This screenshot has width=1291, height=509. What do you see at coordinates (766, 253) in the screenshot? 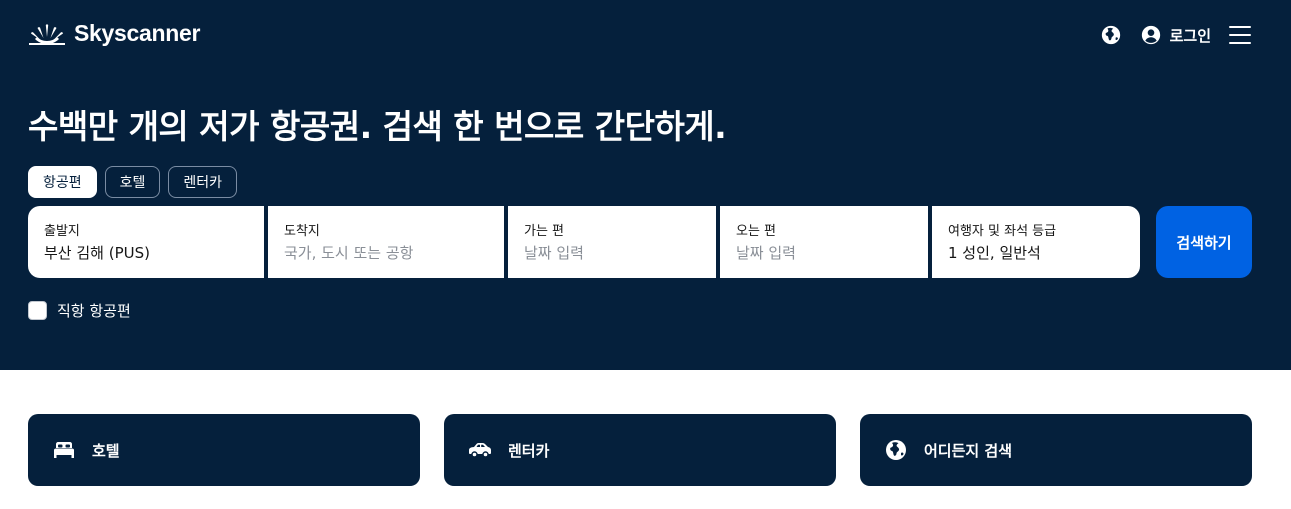
I see `return-date-placeholder: 날짜 입력` at bounding box center [766, 253].